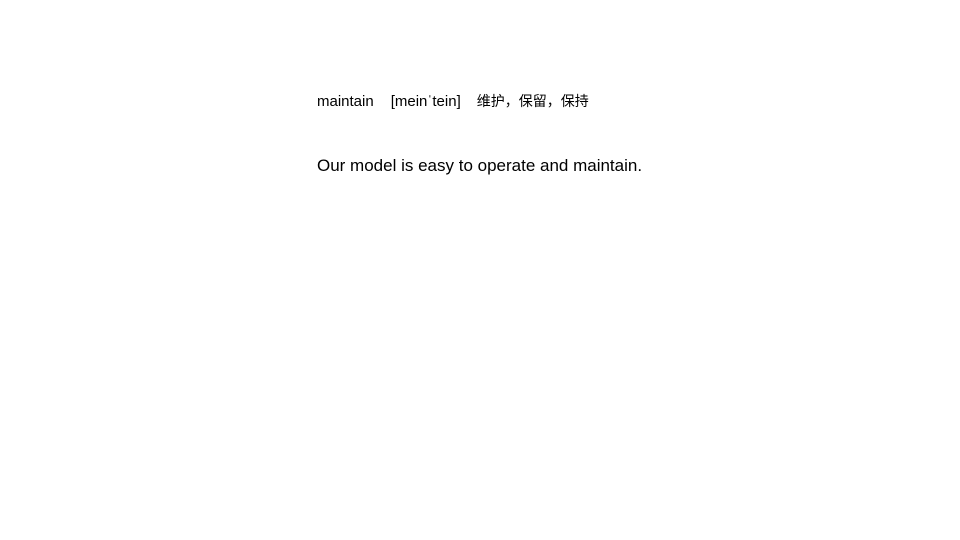 The image size is (960, 540). What do you see at coordinates (425, 101) in the screenshot?
I see `vocab-phonetic: [meinˈtein]` at bounding box center [425, 101].